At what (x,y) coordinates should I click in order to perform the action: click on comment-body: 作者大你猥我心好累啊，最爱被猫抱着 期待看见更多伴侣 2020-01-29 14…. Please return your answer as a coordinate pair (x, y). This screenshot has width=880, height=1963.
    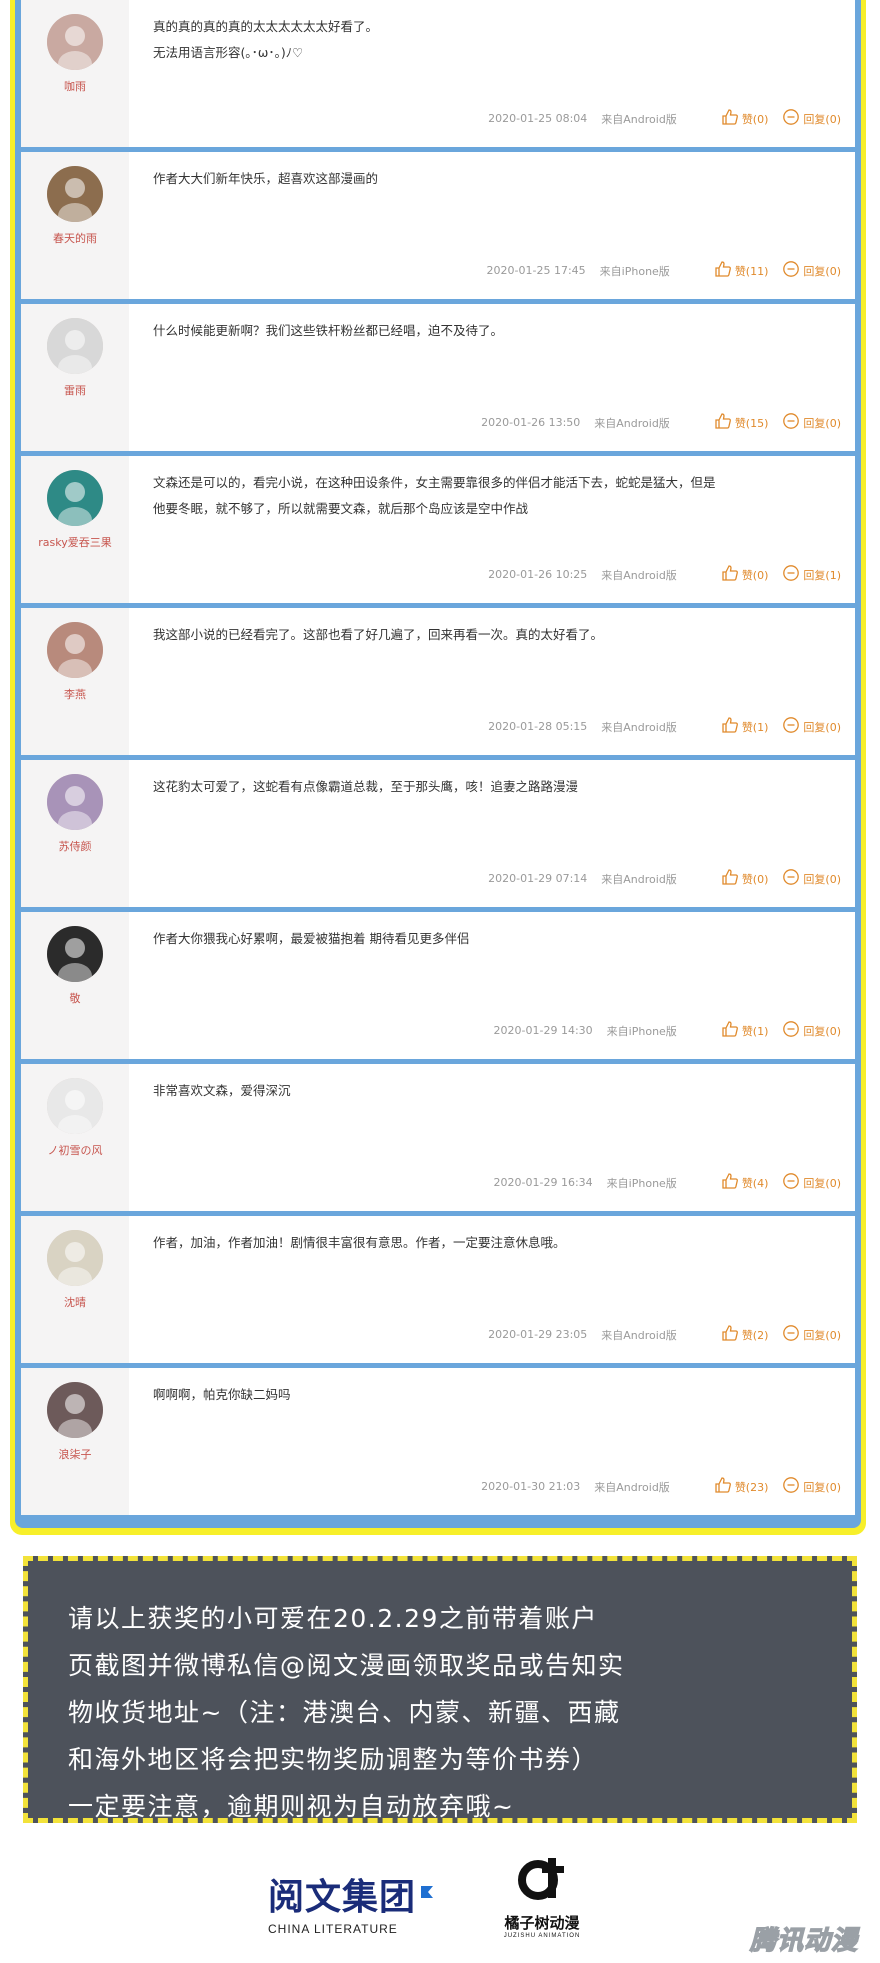
    Looking at the image, I should click on (492, 985).